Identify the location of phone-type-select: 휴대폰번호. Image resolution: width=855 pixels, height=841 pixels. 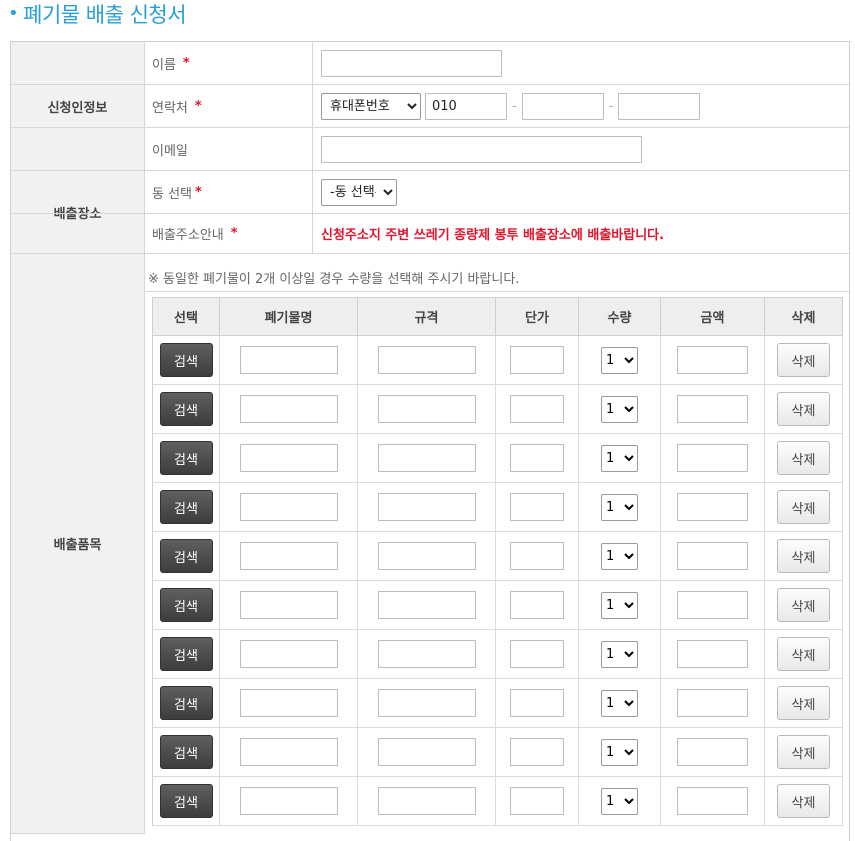
(371, 106).